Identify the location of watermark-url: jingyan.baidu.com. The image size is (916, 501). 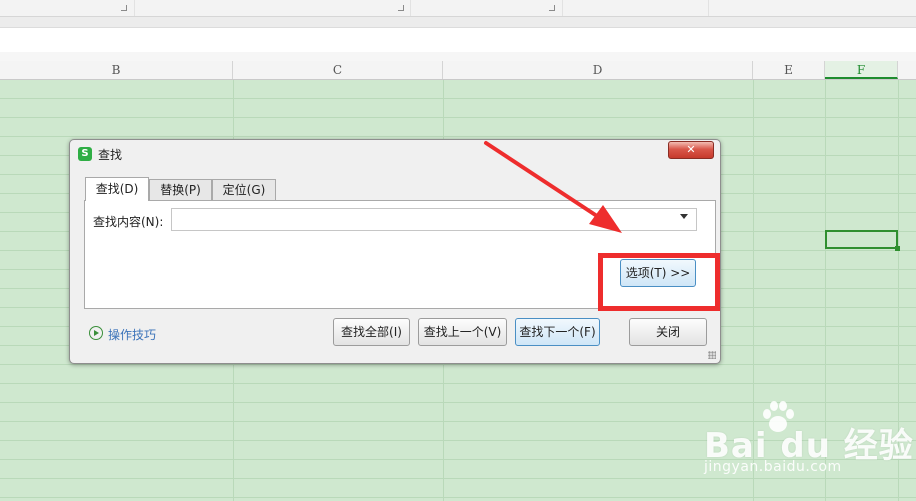
(773, 467).